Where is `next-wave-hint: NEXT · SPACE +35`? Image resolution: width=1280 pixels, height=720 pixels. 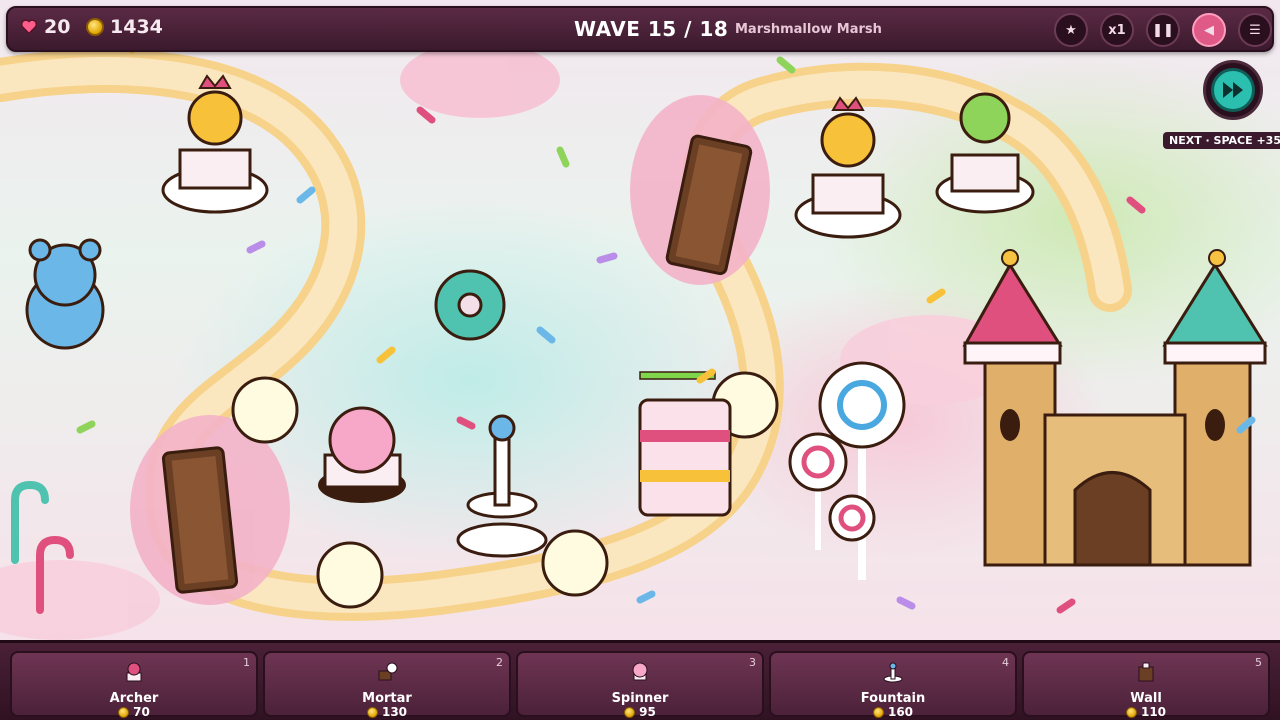
next-wave-hint: NEXT · SPACE +35 is located at coordinates (1221, 140).